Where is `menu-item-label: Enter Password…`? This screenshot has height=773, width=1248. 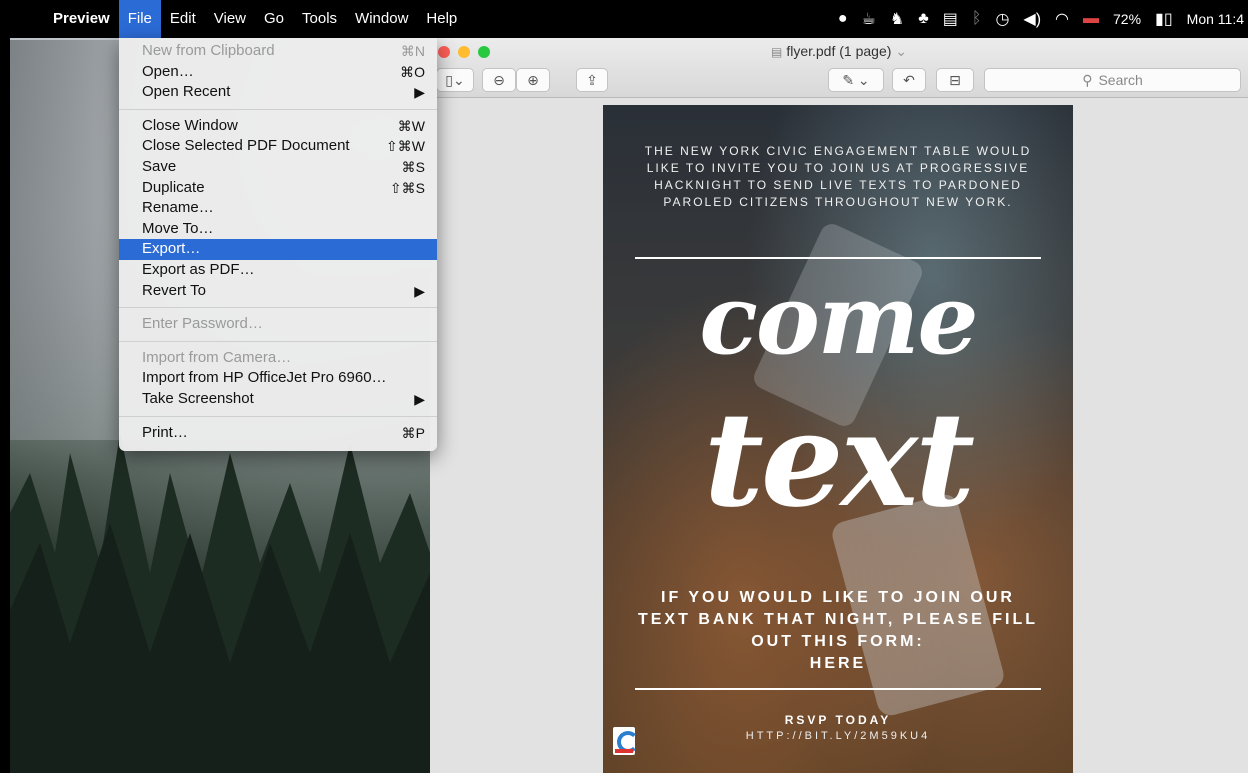 menu-item-label: Enter Password… is located at coordinates (202, 324).